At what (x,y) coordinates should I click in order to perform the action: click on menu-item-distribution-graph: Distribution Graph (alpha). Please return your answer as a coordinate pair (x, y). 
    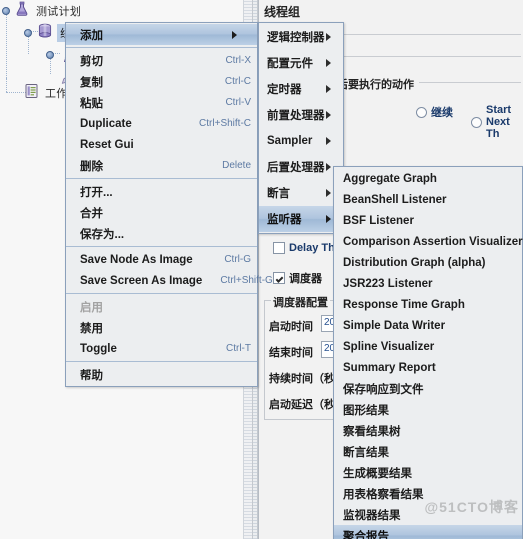
    Looking at the image, I should click on (428, 262).